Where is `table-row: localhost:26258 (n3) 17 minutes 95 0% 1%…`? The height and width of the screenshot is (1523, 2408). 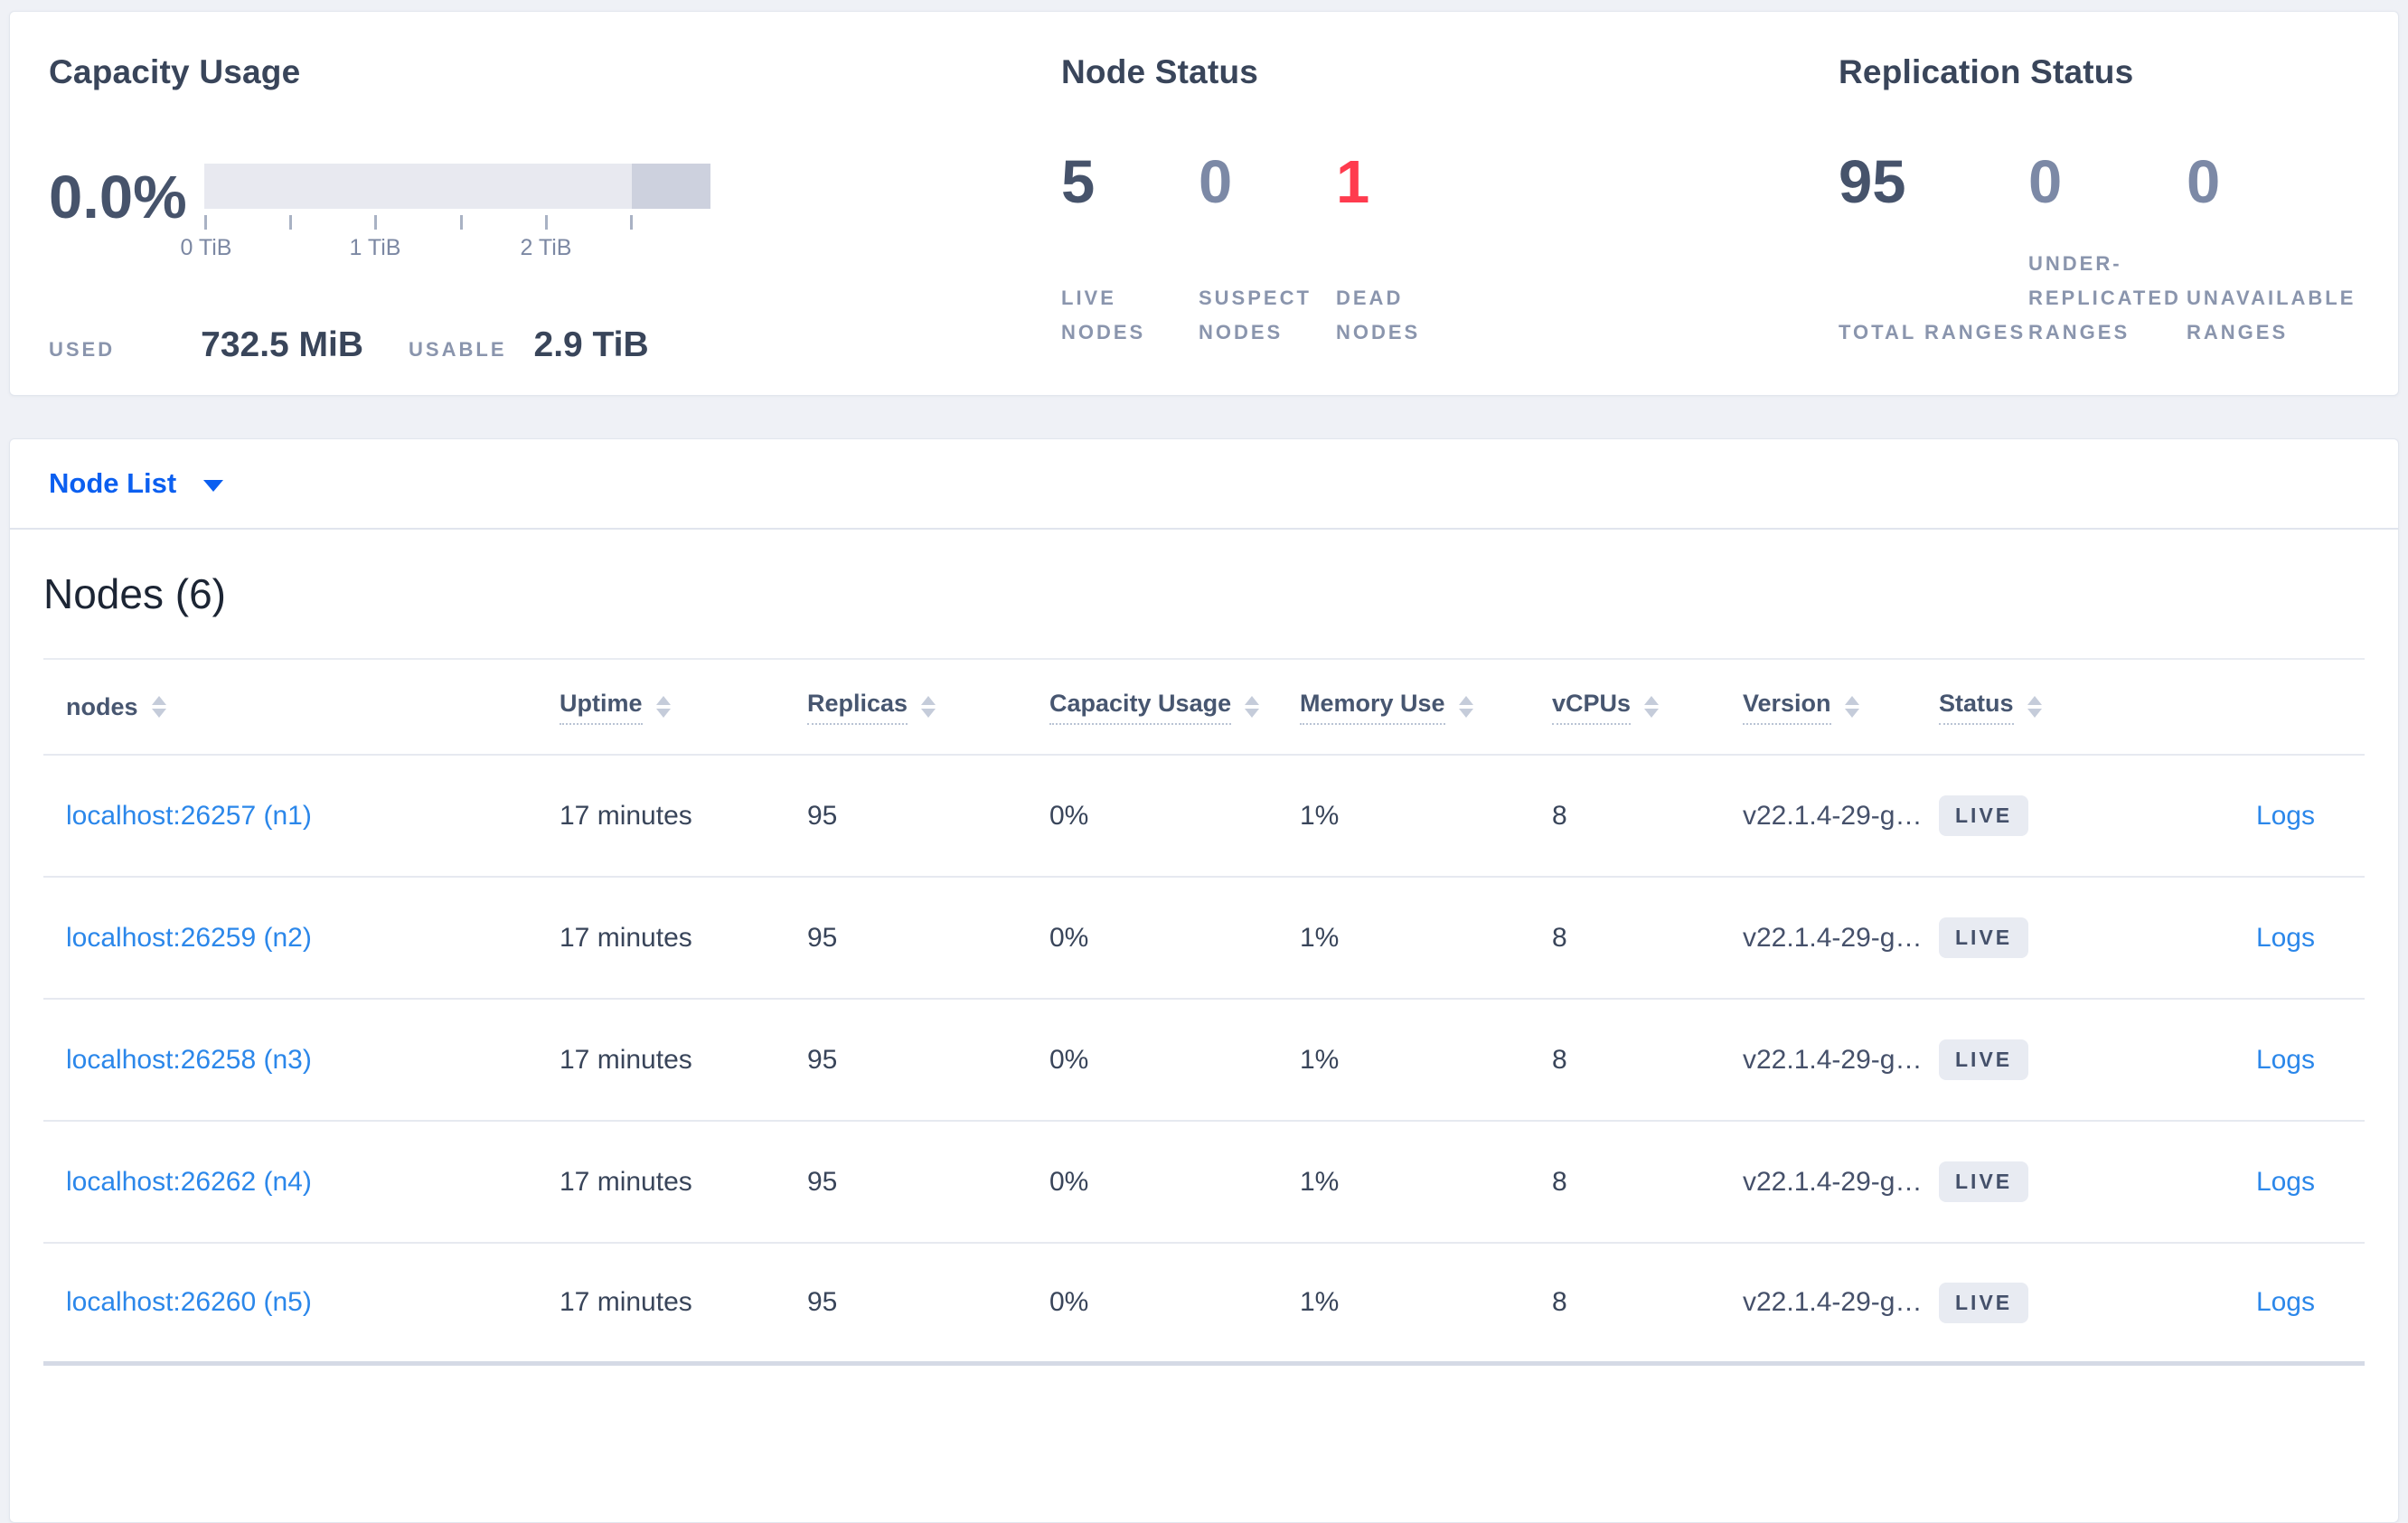
table-row: localhost:26258 (n3) 17 minutes 95 0% 1%… is located at coordinates (1204, 1061).